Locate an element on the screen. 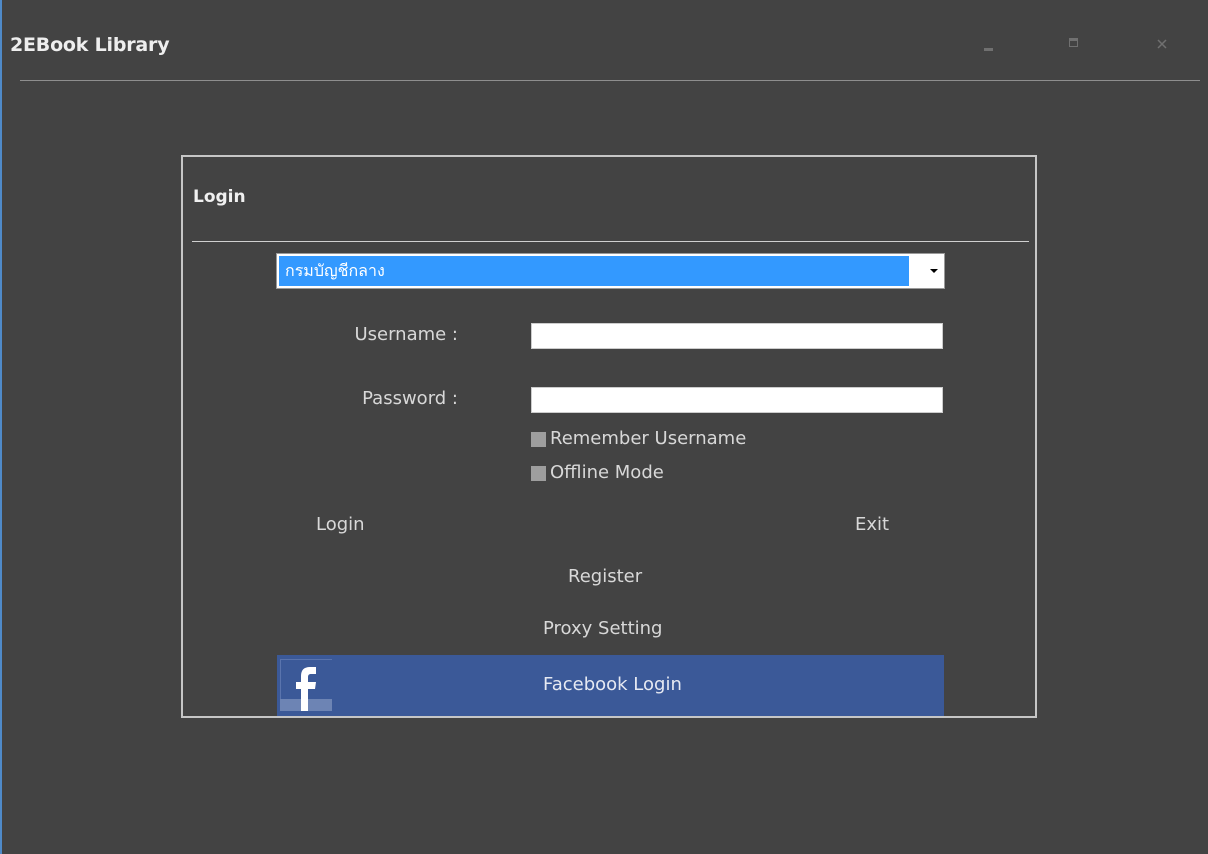 This screenshot has width=1208, height=854. title-bar: 2EBook Library is located at coordinates (605, 41).